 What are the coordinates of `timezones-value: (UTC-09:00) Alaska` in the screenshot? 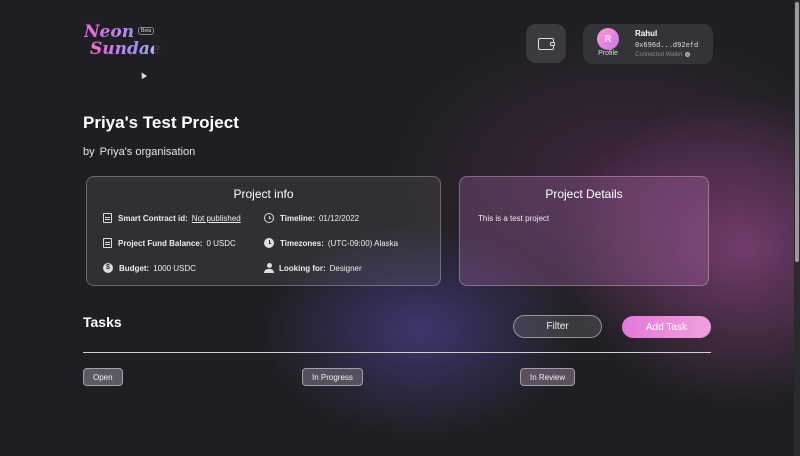 It's located at (363, 243).